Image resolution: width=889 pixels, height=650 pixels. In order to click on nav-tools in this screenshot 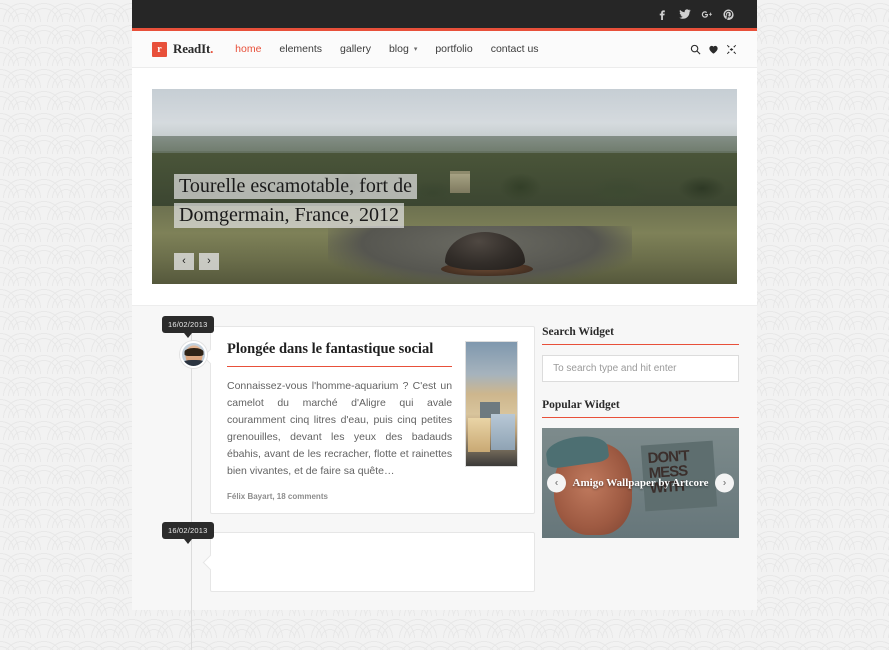, I will do `click(713, 49)`.